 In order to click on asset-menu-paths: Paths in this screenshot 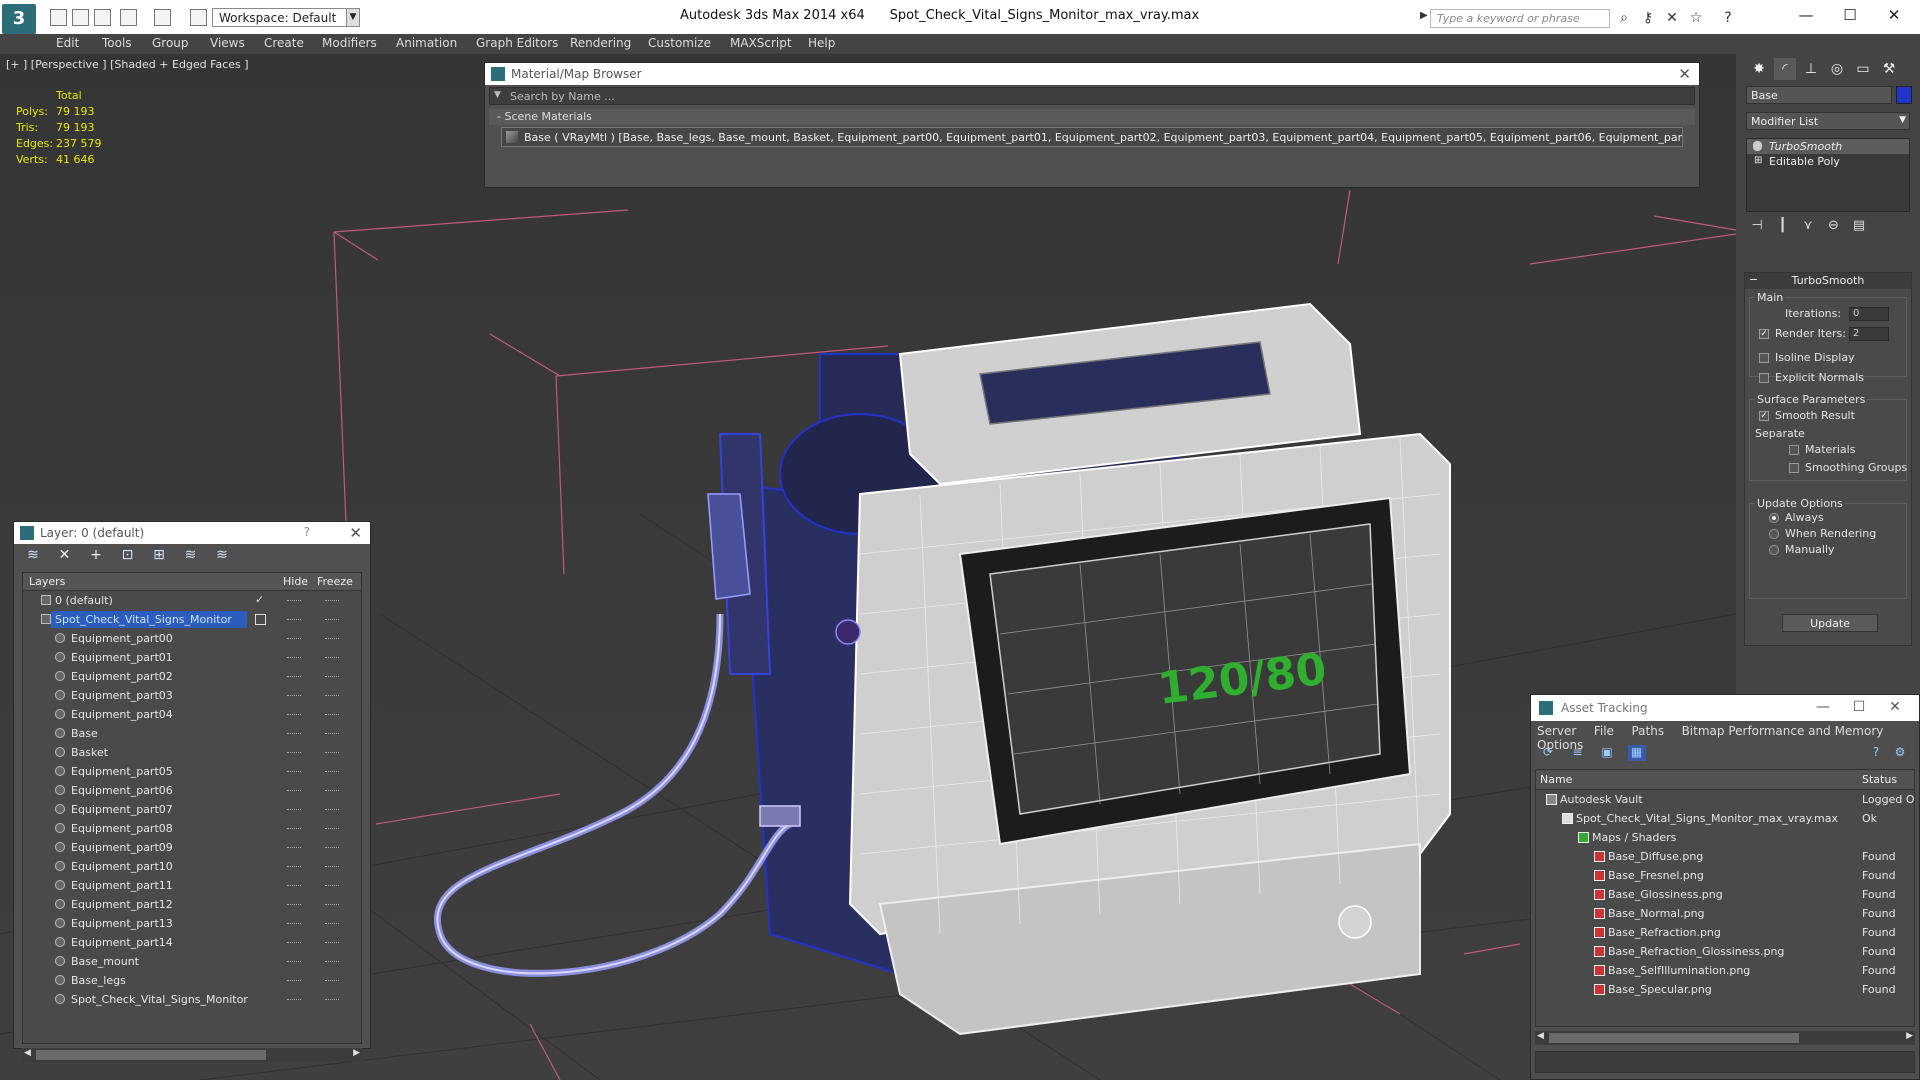, I will do `click(1647, 731)`.